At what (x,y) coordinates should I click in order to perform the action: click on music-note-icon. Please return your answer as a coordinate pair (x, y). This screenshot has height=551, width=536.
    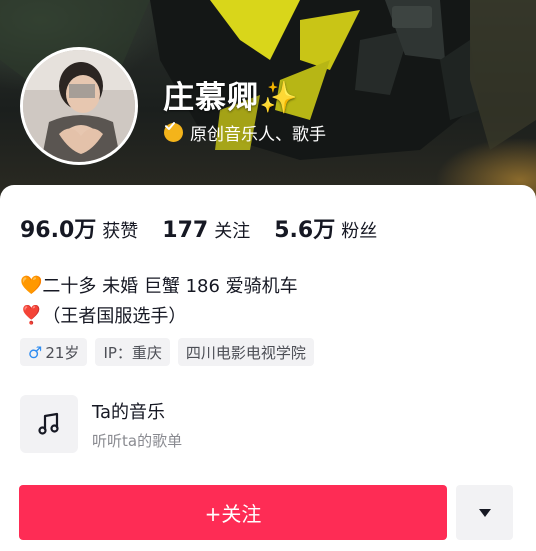
    Looking at the image, I should click on (48, 423).